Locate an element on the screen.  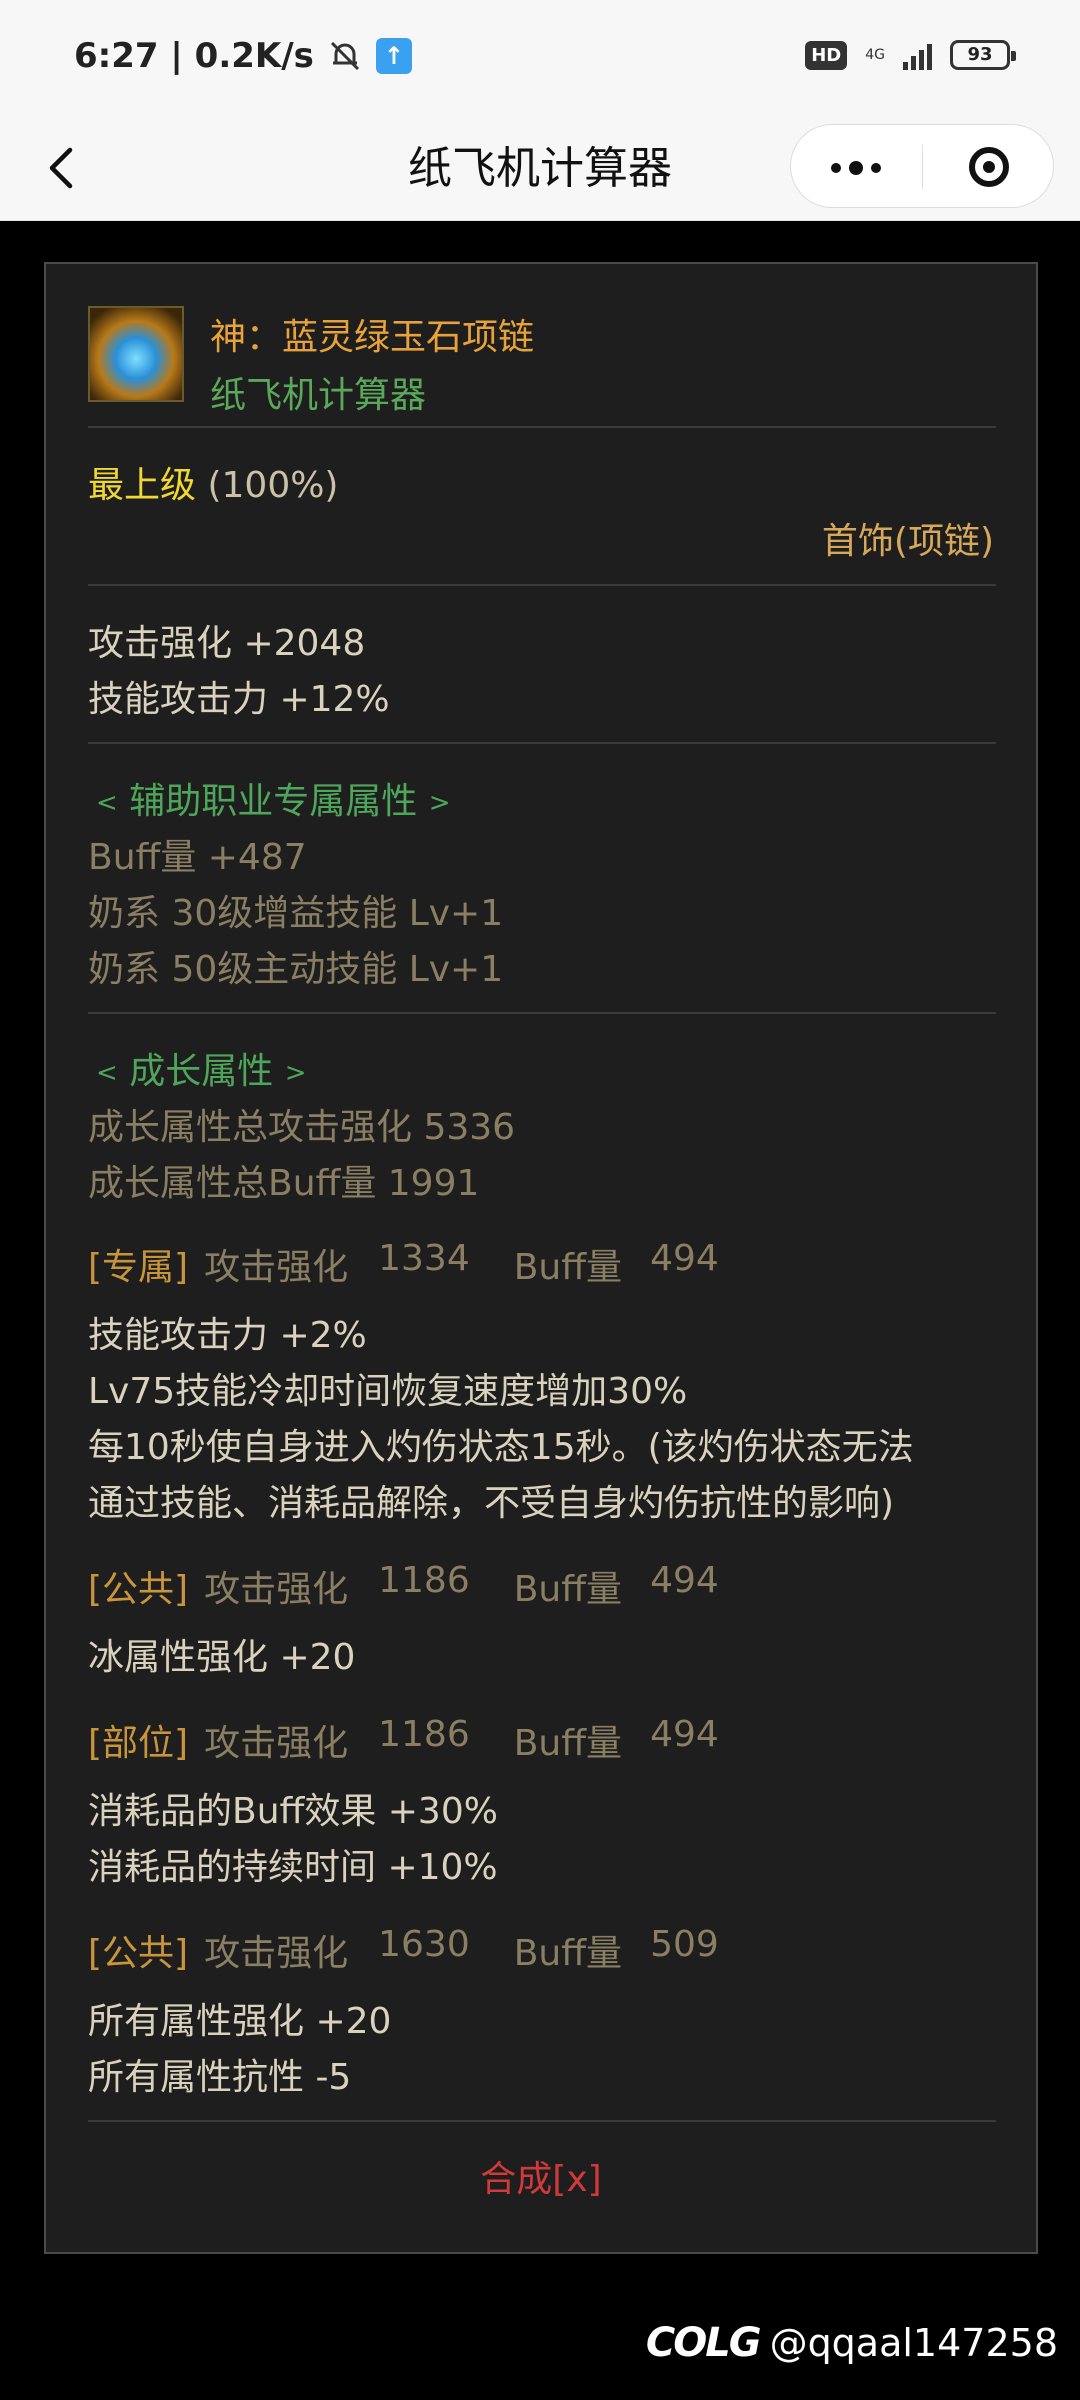
growth-tag: [部位] is located at coordinates (138, 1743).